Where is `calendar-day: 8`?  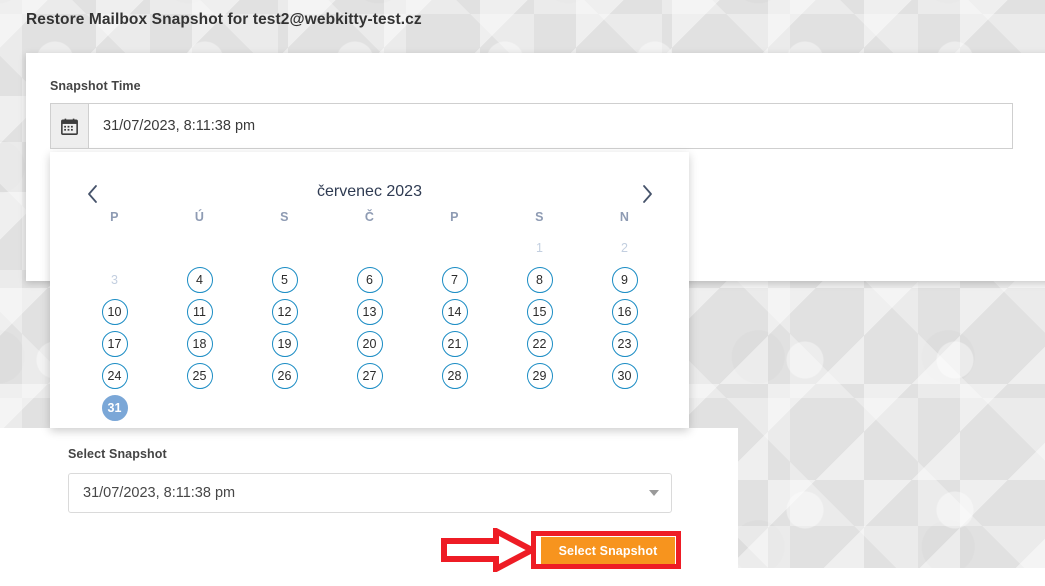
calendar-day: 8 is located at coordinates (539, 280).